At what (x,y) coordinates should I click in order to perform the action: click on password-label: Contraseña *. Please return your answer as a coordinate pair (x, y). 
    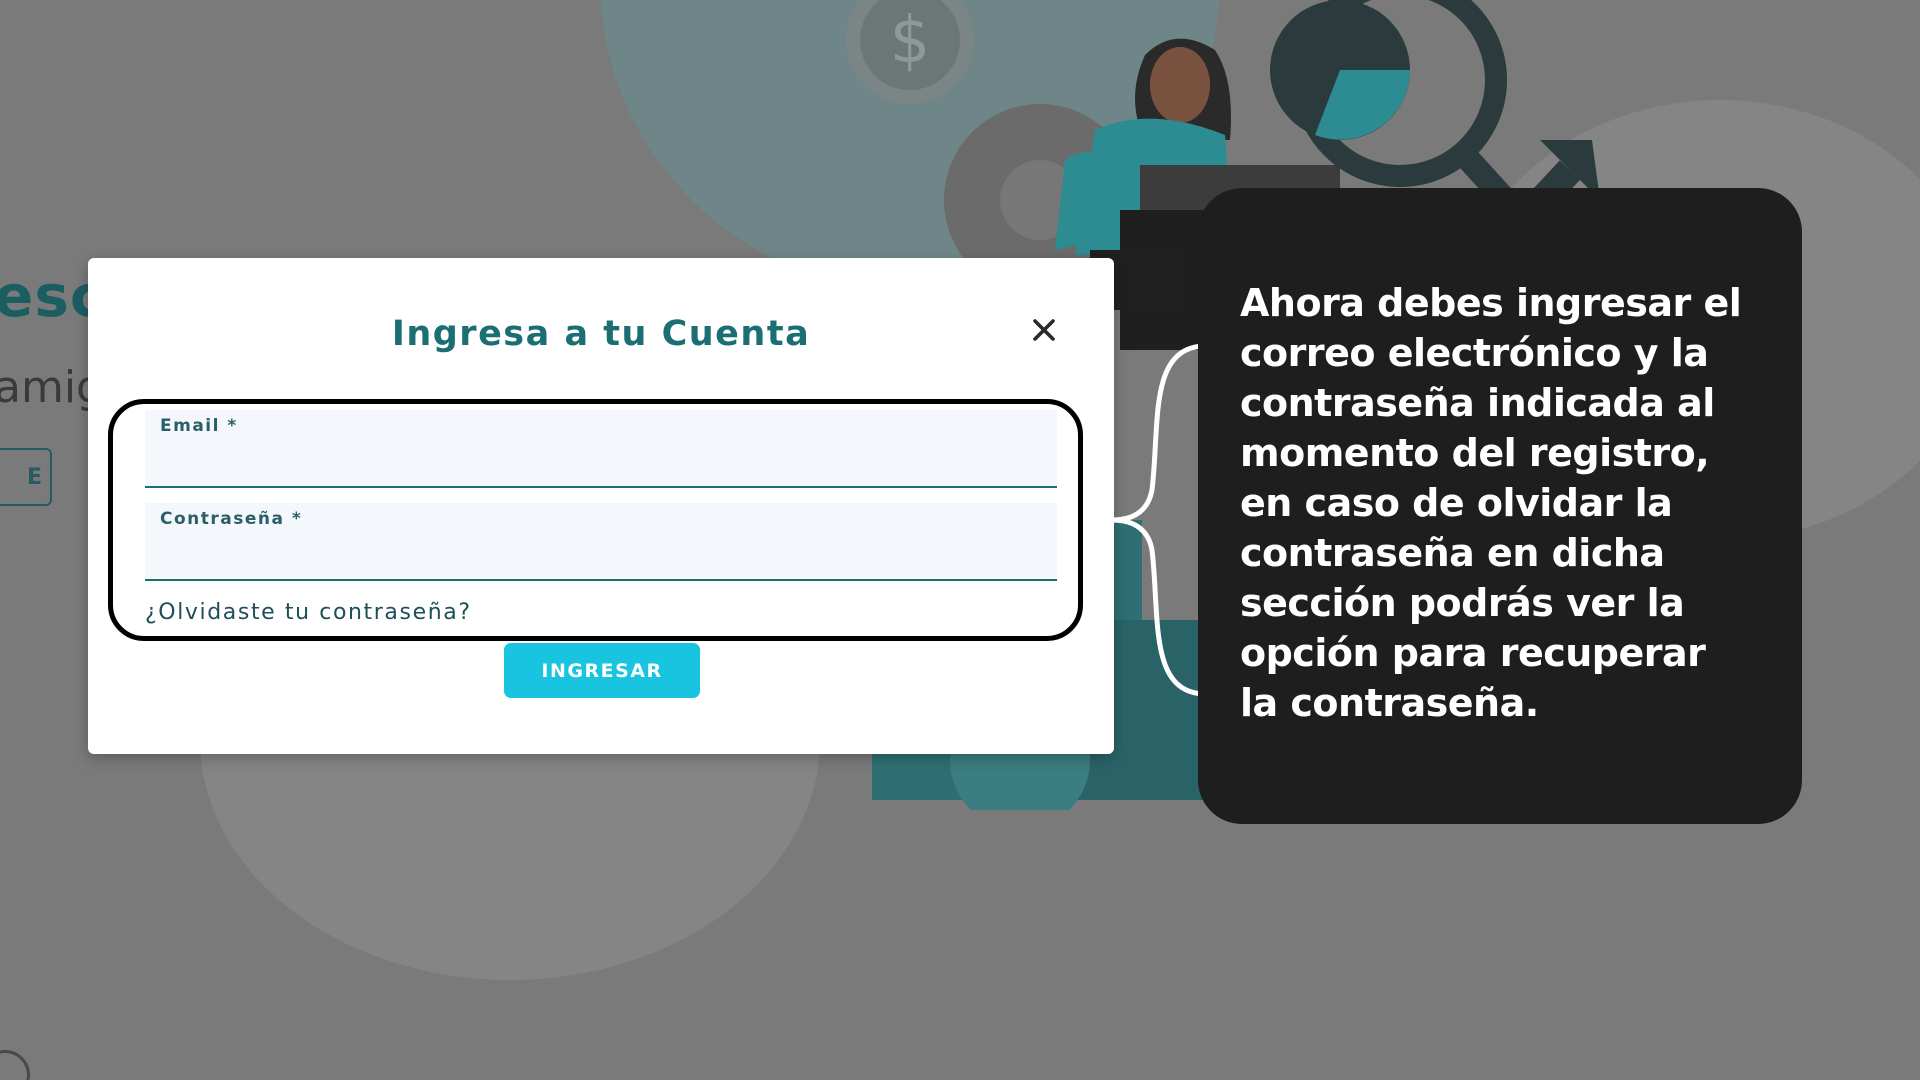
    Looking at the image, I should click on (231, 519).